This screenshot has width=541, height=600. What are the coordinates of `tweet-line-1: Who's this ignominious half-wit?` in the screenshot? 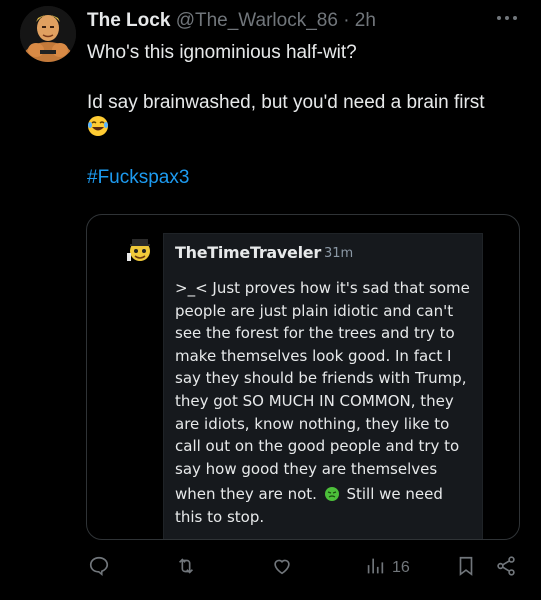 It's located at (222, 52).